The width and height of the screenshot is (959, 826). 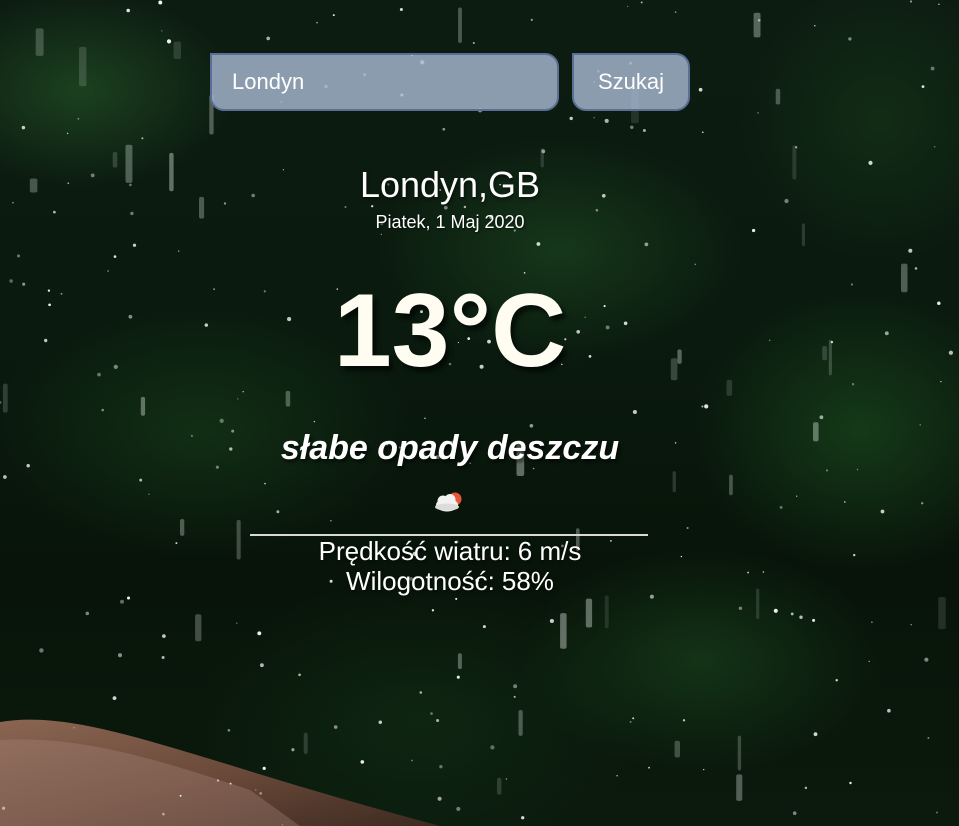 I want to click on humidity-label: Wilogotność:, so click(x=420, y=581).